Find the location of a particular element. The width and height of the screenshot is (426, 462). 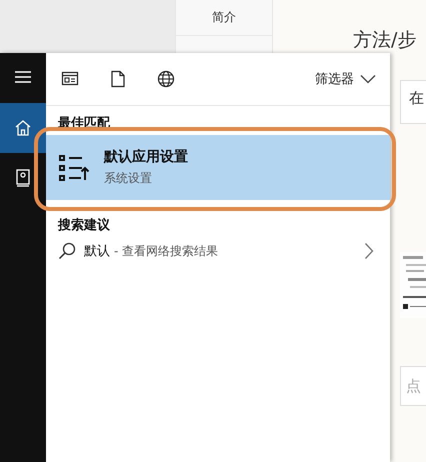

page-heading: 方法/步 is located at coordinates (385, 40).